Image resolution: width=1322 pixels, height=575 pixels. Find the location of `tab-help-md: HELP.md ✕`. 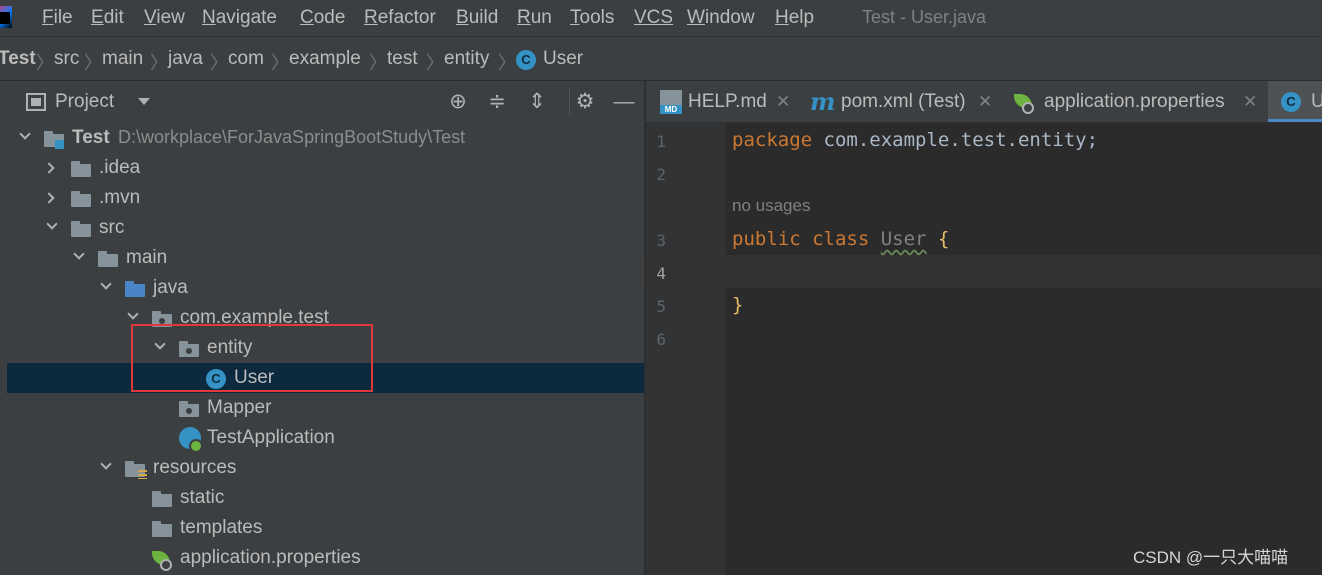

tab-help-md: HELP.md ✕ is located at coordinates (722, 101).